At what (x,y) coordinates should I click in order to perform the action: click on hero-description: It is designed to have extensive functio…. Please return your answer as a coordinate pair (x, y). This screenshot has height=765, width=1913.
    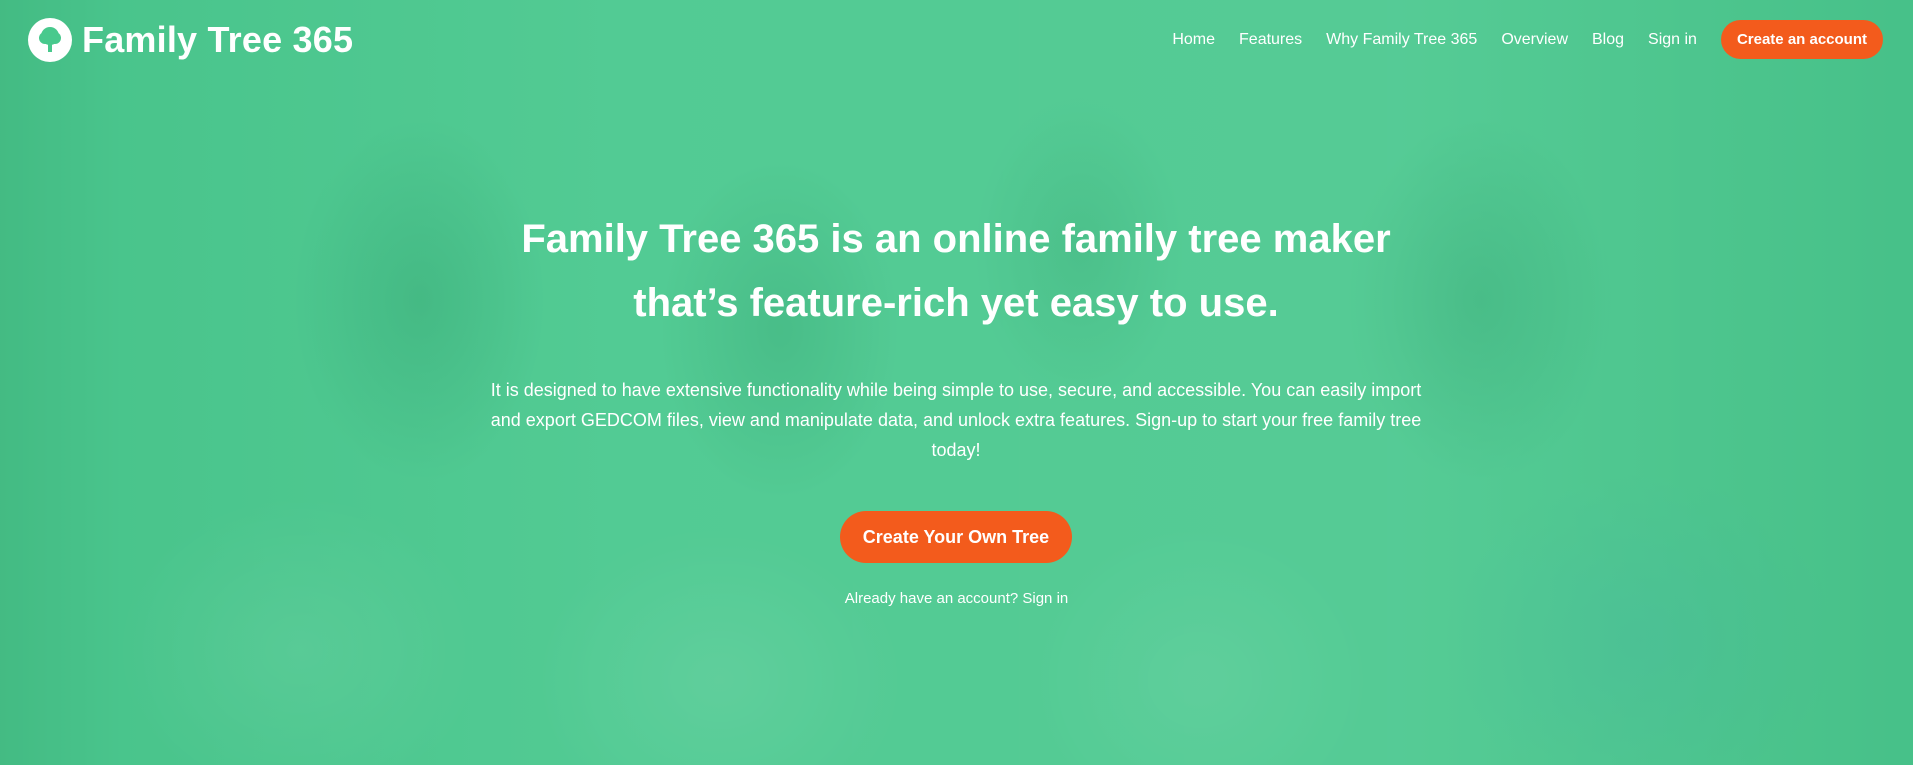
    Looking at the image, I should click on (956, 420).